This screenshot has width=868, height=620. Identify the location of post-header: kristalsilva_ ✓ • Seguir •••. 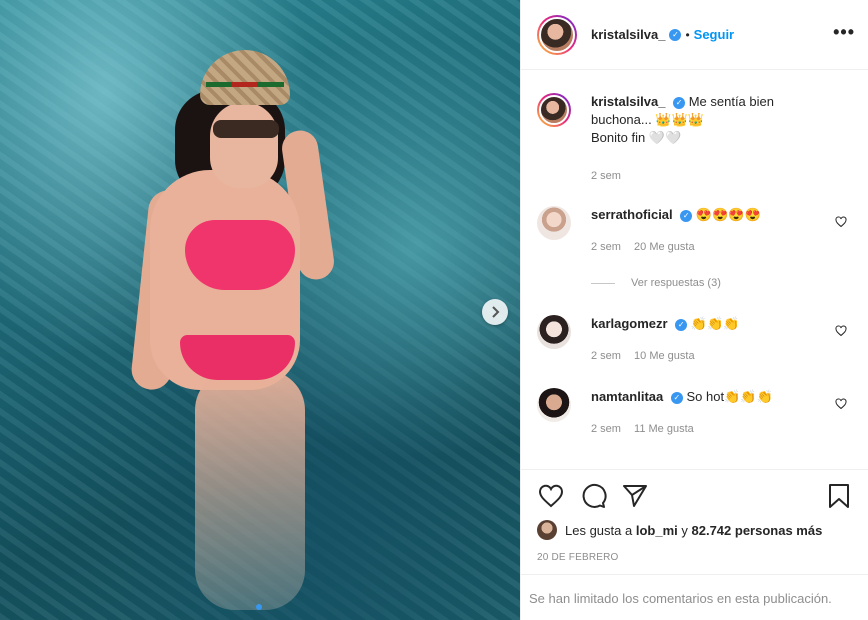
(694, 35).